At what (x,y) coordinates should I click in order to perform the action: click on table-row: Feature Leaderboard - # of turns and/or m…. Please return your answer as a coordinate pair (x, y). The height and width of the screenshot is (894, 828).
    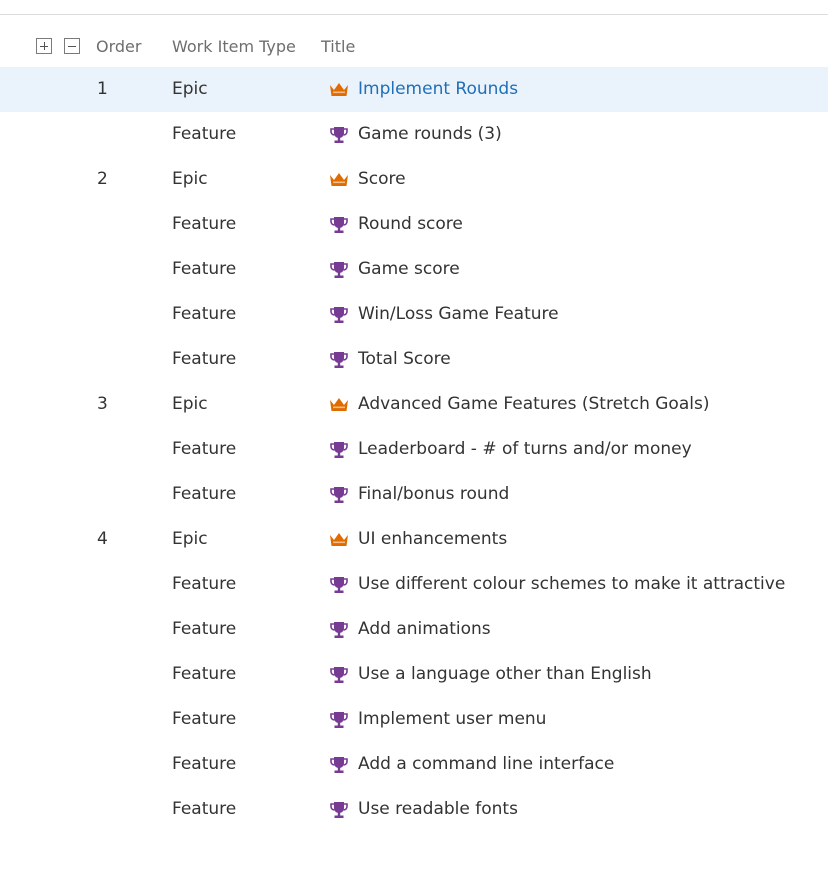
    Looking at the image, I should click on (414, 449).